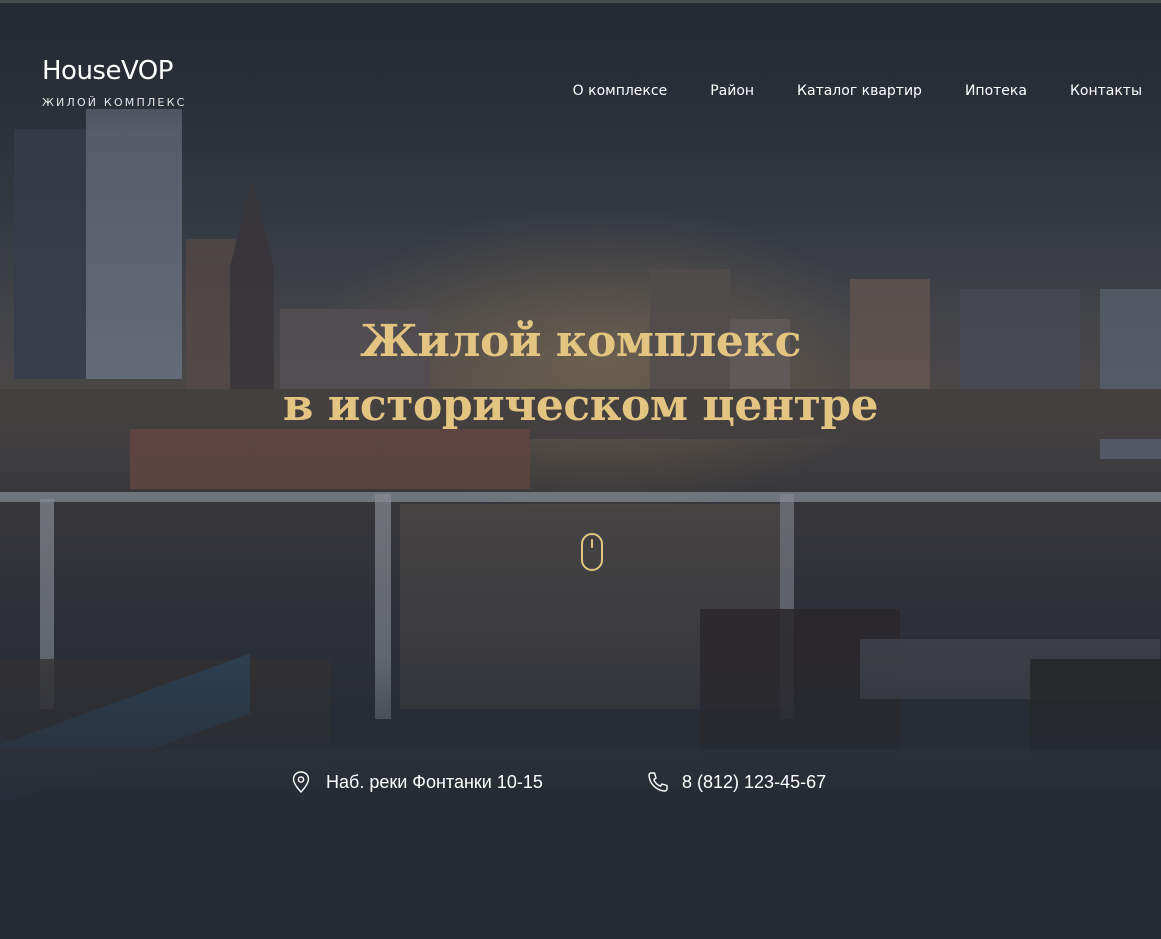  I want to click on location-pin-icon, so click(301, 782).